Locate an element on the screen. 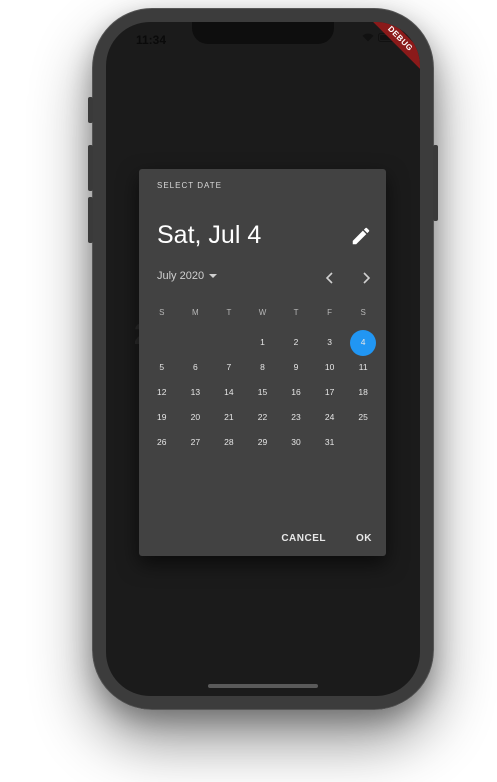 The width and height of the screenshot is (497, 782). day-number: 20 is located at coordinates (195, 417).